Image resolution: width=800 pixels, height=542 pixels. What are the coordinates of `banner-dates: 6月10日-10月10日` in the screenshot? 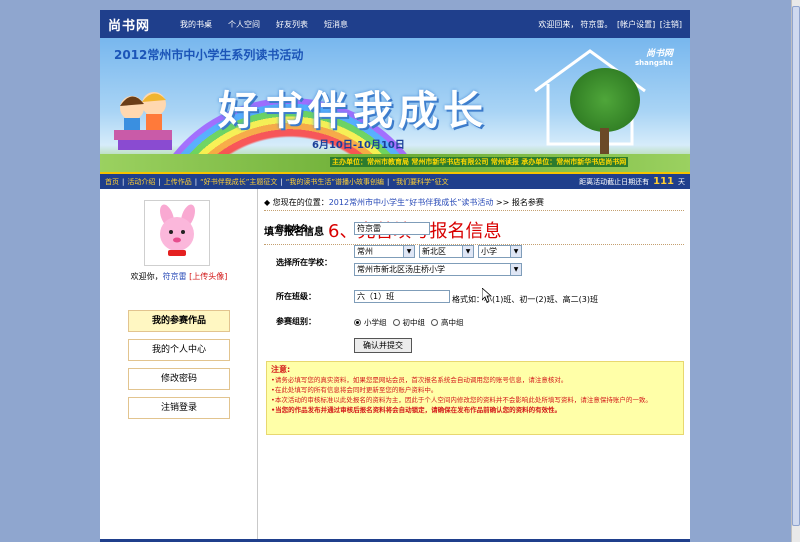 It's located at (358, 145).